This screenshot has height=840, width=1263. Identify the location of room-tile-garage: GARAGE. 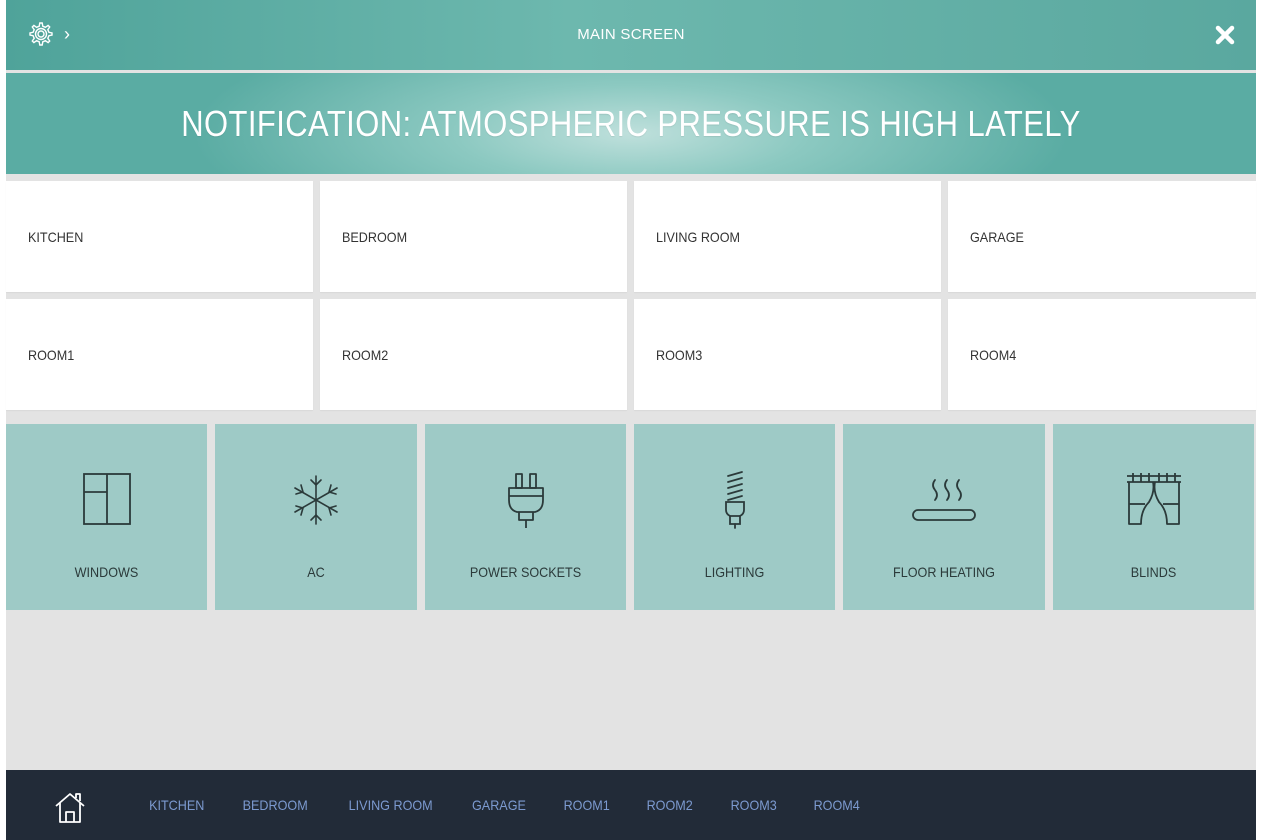
(1102, 236).